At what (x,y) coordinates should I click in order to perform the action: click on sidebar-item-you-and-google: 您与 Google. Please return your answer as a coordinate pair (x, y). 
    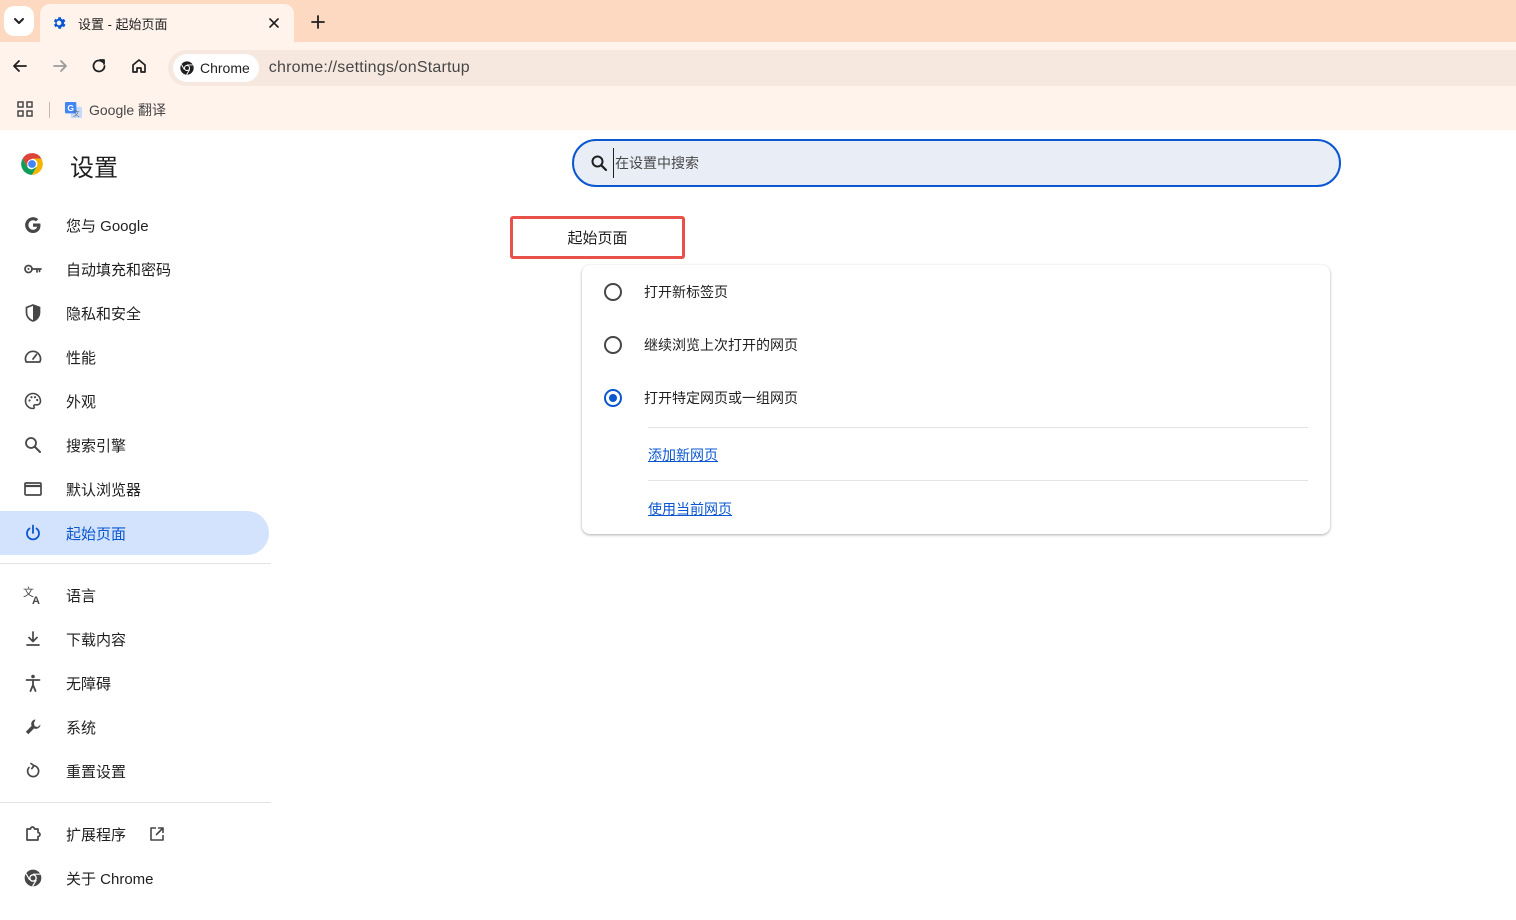
    Looking at the image, I should click on (134, 225).